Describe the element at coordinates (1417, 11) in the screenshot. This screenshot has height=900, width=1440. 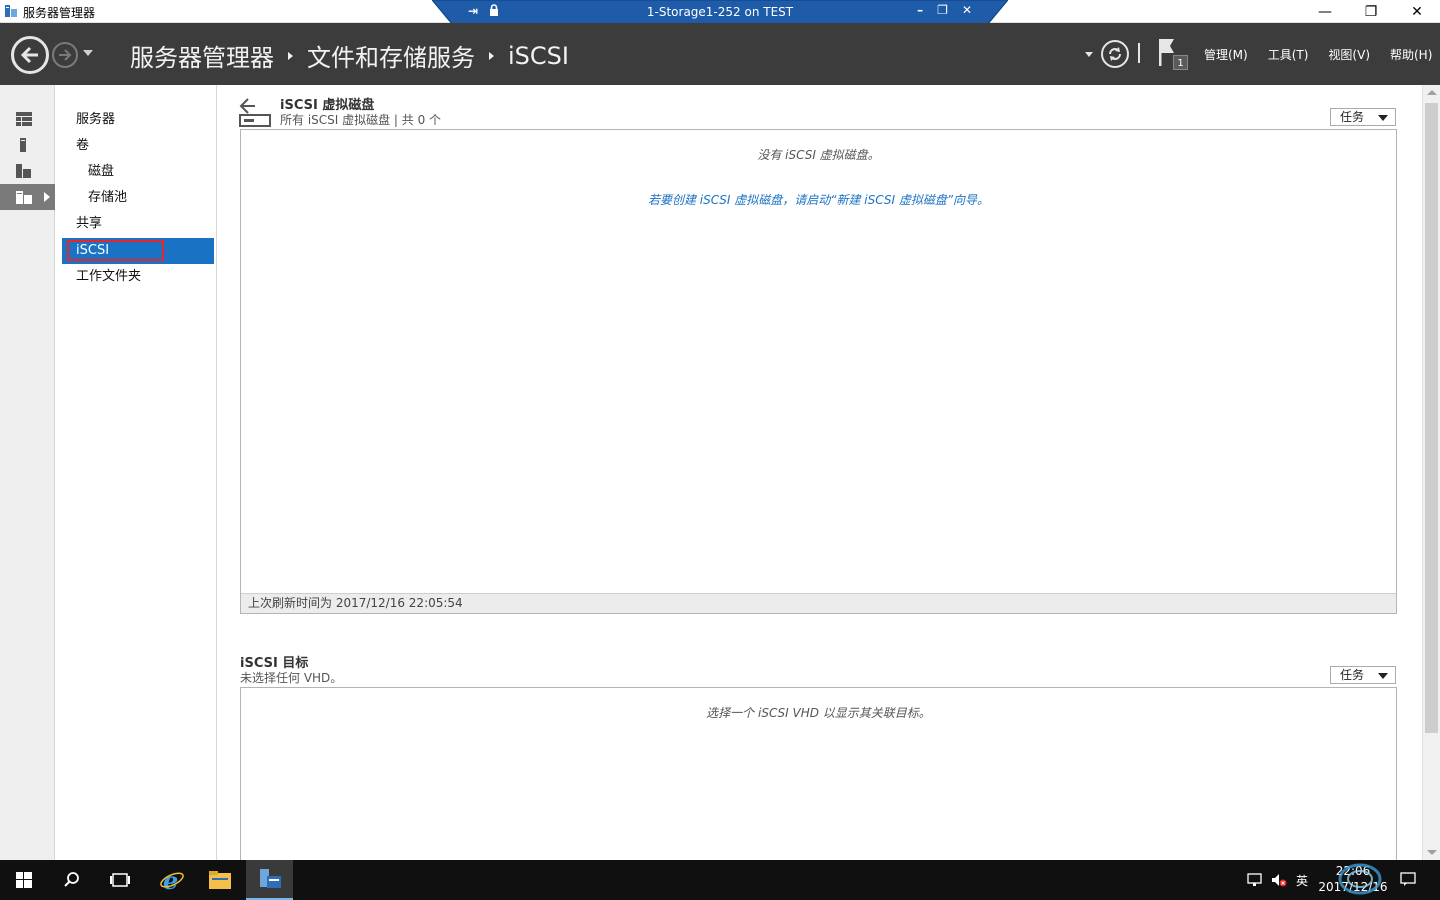
I see `close-button: ✕` at that location.